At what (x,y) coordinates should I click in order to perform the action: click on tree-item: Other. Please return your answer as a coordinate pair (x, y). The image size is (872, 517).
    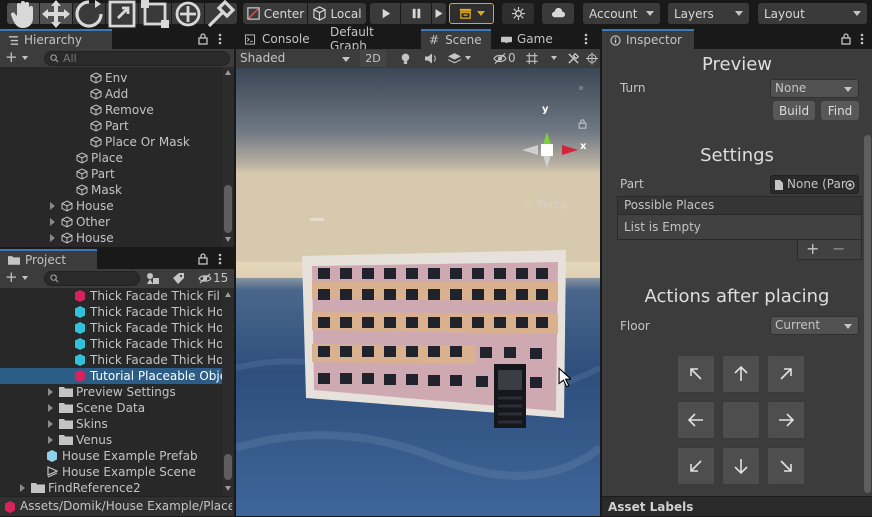
    Looking at the image, I should click on (80, 222).